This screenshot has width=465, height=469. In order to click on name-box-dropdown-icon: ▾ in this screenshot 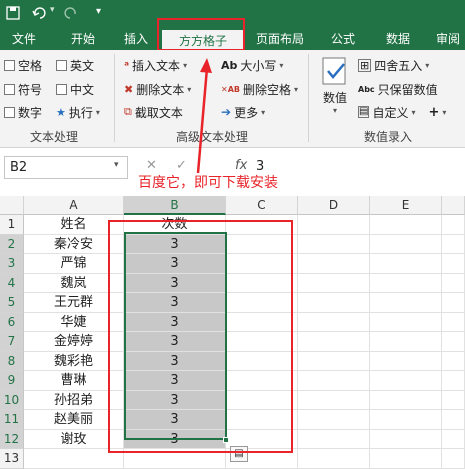, I will do `click(116, 165)`.